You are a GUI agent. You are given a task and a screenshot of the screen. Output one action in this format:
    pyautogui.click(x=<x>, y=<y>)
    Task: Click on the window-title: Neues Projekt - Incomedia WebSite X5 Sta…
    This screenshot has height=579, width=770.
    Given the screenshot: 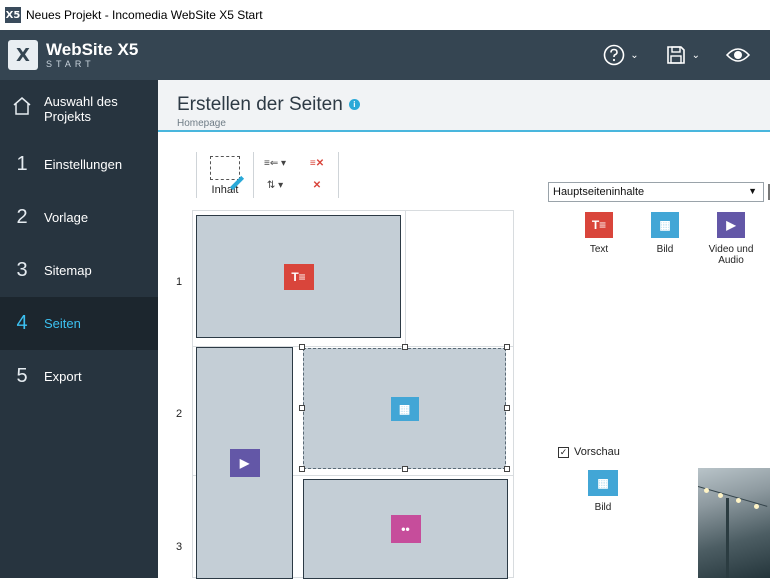 What is the action you would take?
    pyautogui.click(x=144, y=15)
    